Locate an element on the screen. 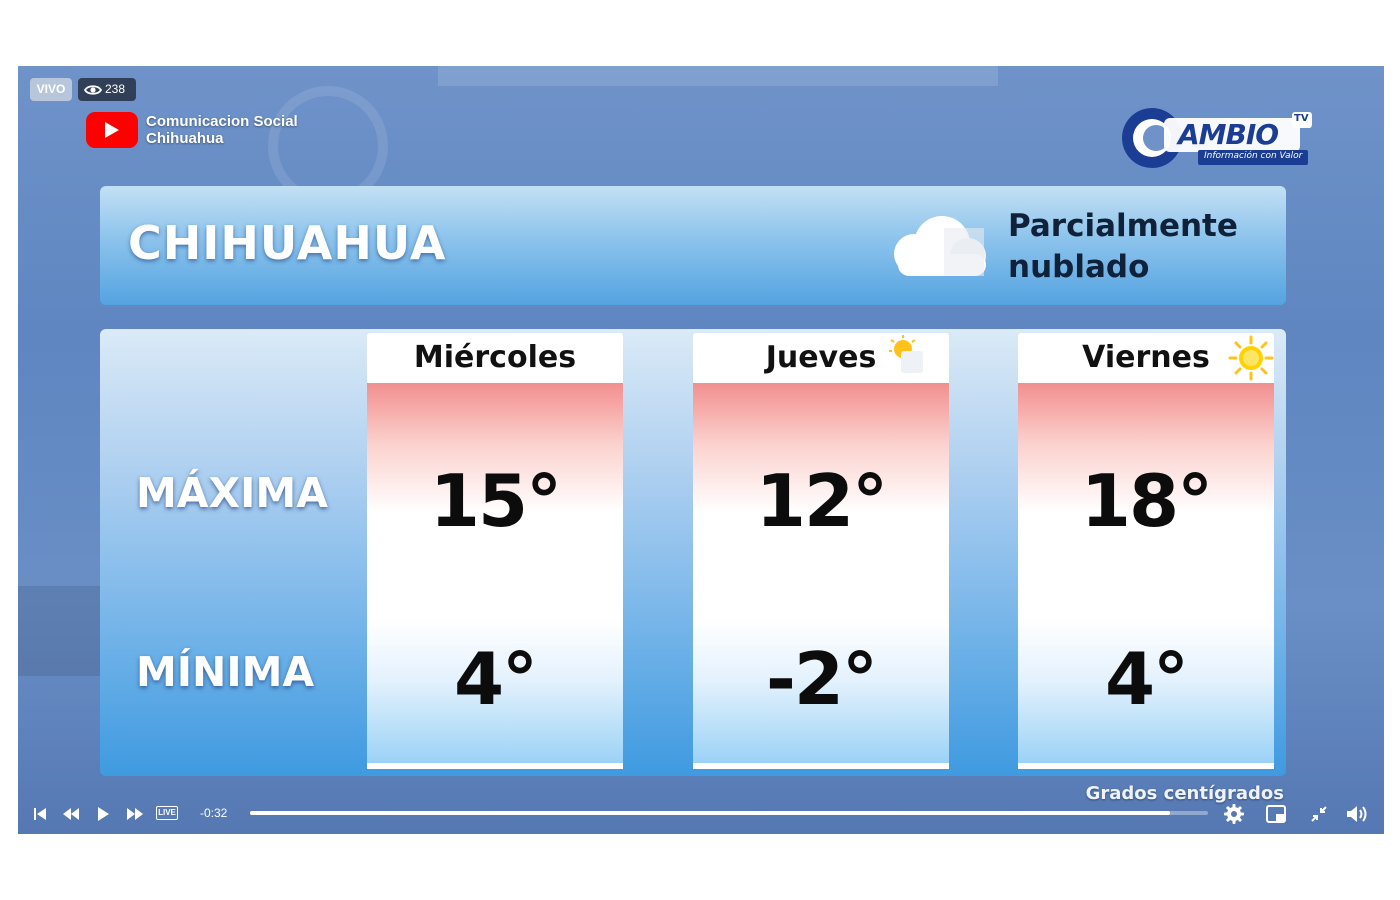  day-column-miercoles: Miércoles 15° 4° is located at coordinates (495, 551).